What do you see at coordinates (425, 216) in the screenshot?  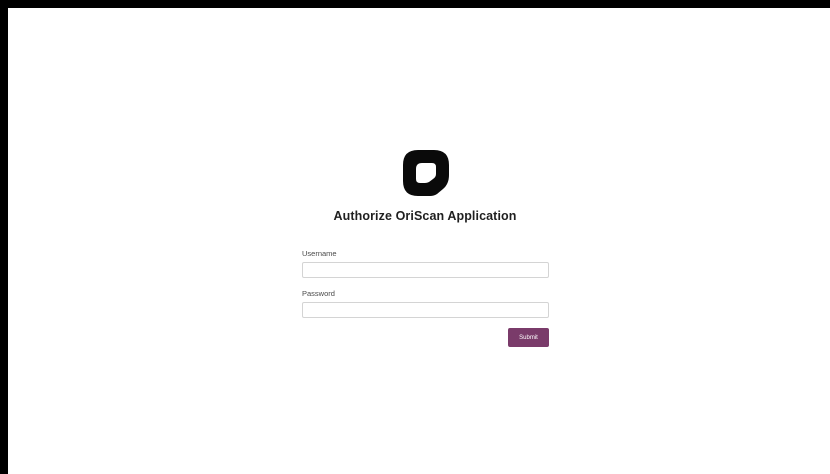 I see `page-title: Authorize OriScan Application` at bounding box center [425, 216].